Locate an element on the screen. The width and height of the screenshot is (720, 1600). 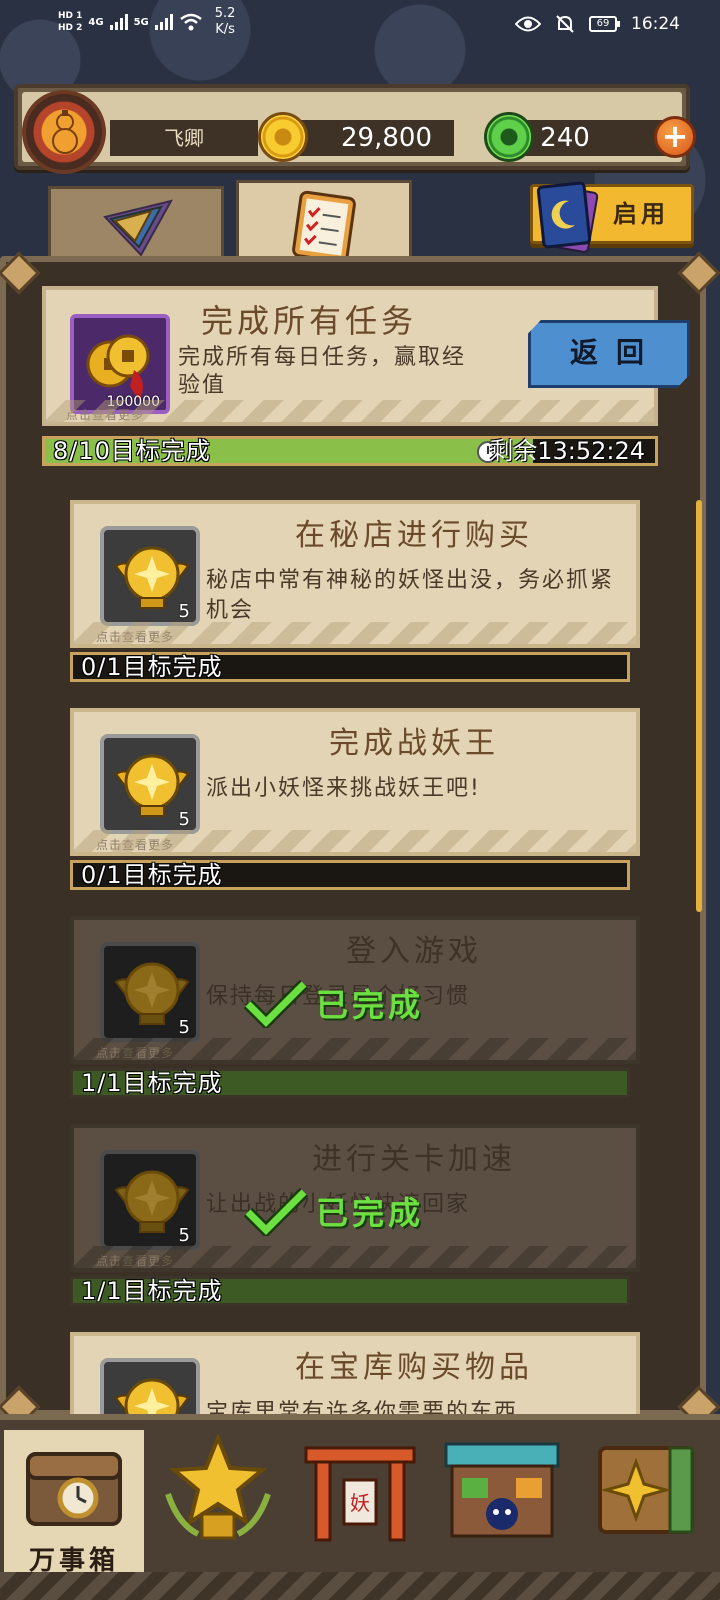
shrine-gate-icon: 妖 is located at coordinates (360, 1494).